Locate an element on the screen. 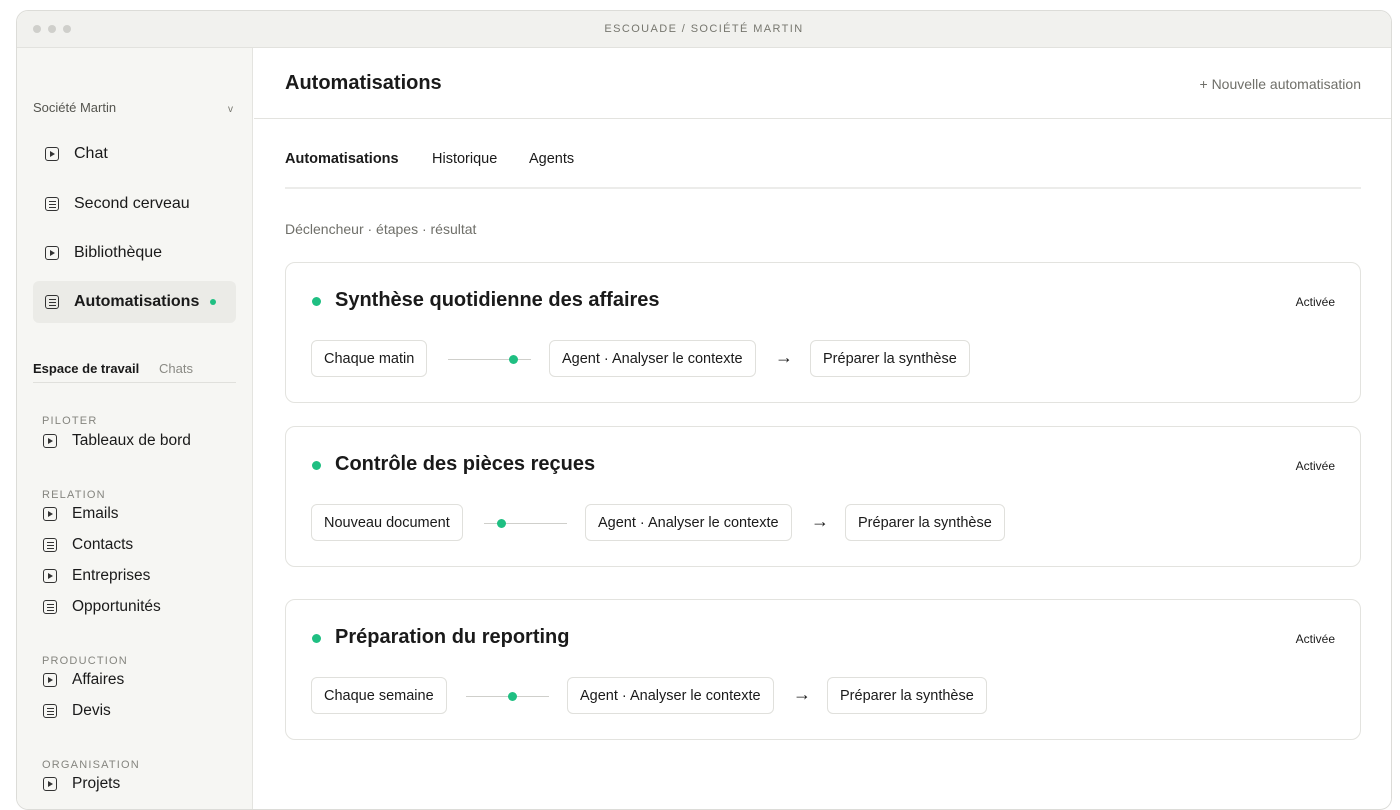  sidebar-item-automatisations: Automatisations is located at coordinates (134, 302).